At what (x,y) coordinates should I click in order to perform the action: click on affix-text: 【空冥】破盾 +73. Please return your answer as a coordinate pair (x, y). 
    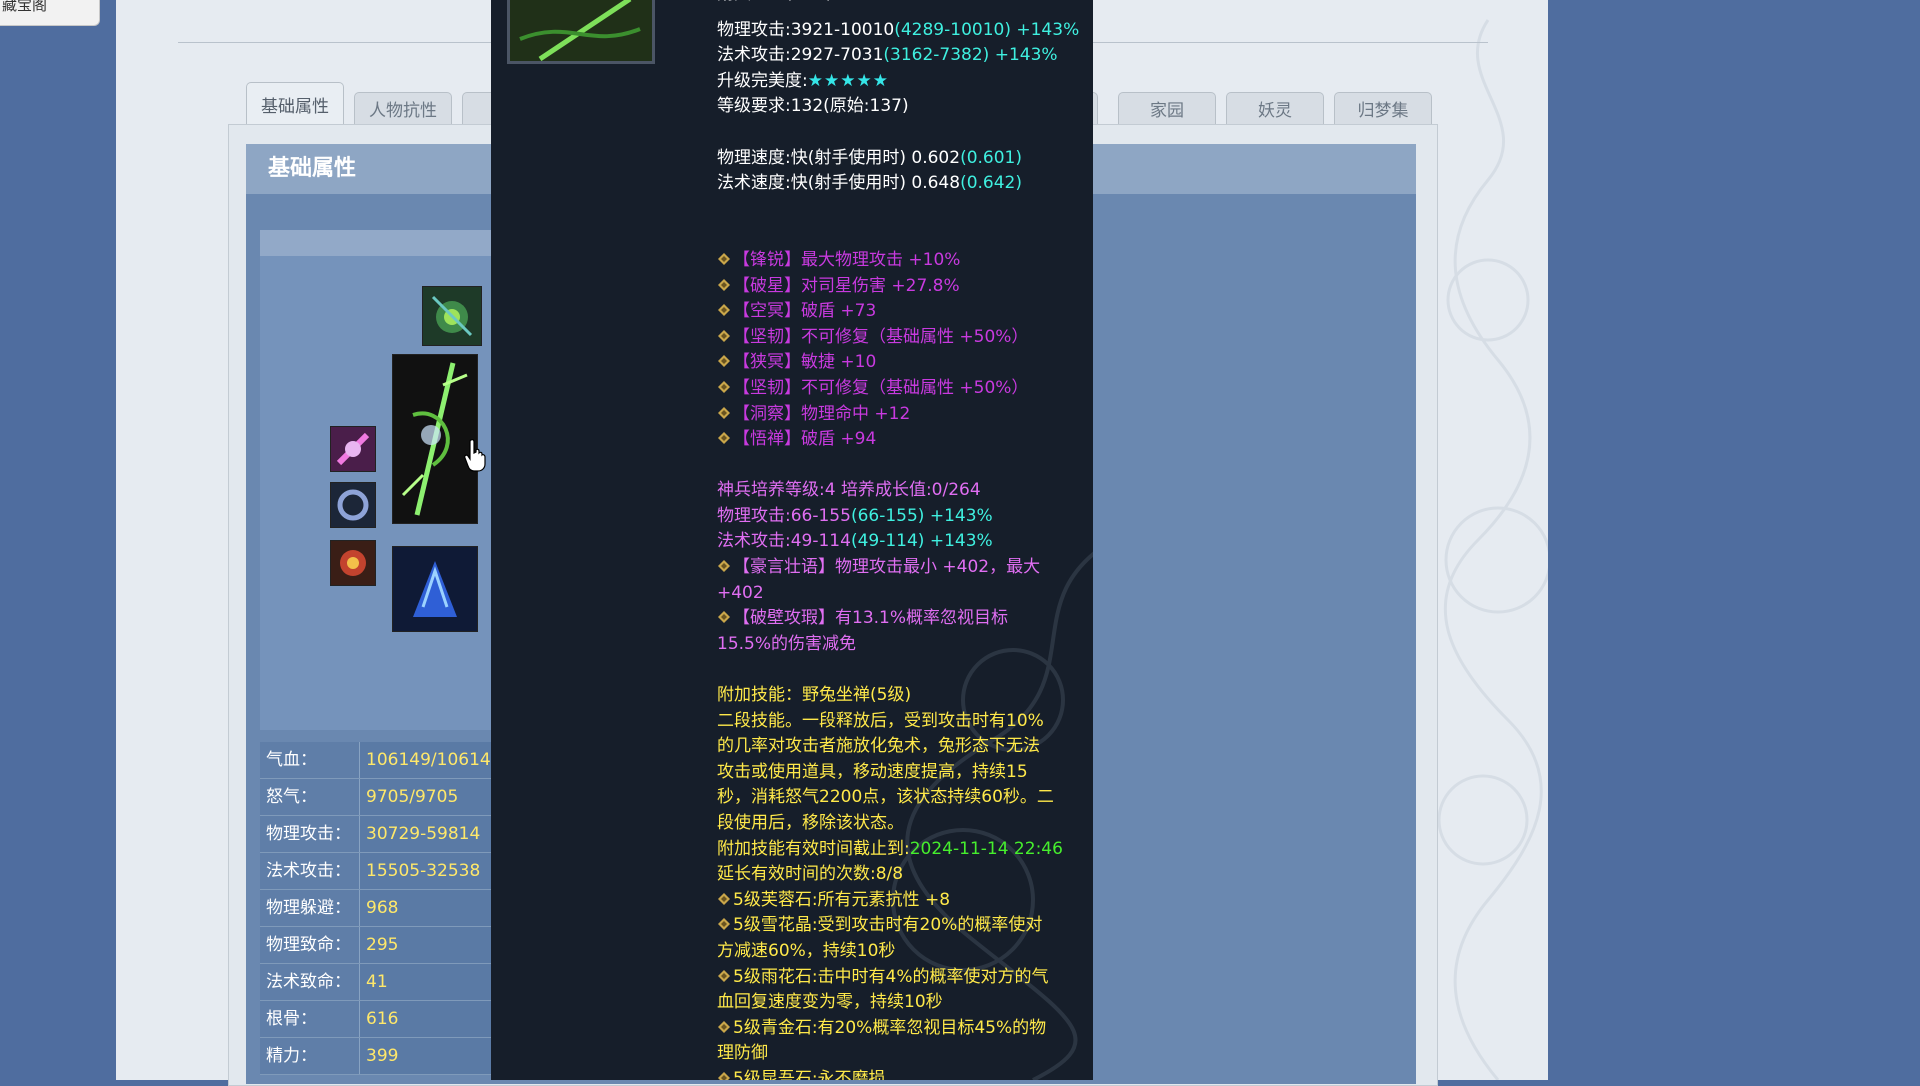
    Looking at the image, I should click on (805, 311).